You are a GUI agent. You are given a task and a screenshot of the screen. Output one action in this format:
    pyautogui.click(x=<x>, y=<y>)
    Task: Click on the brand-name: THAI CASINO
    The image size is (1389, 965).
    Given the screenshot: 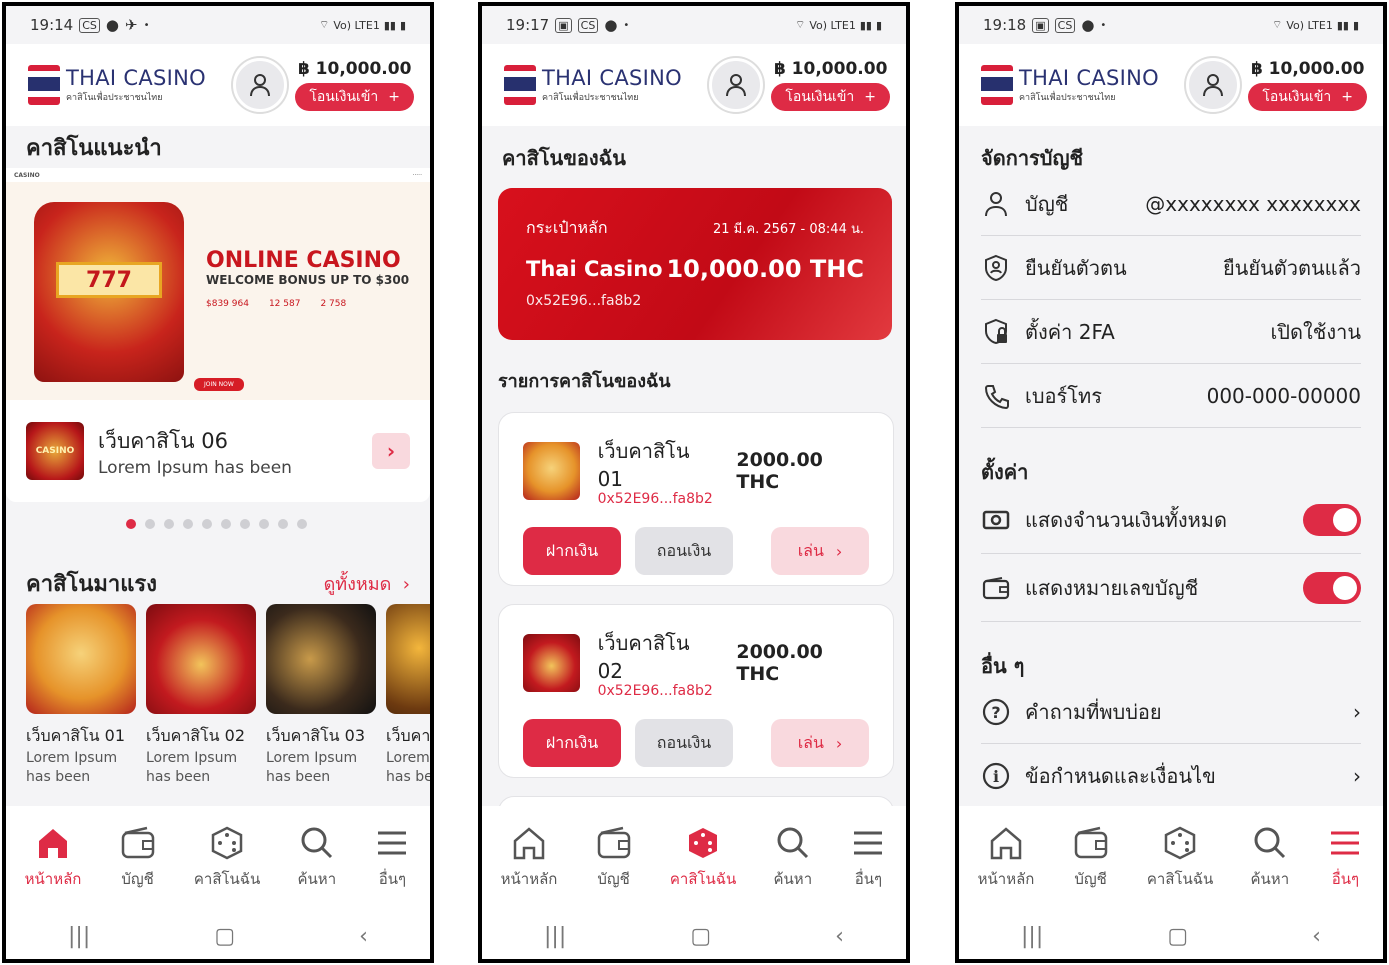 What is the action you would take?
    pyautogui.click(x=1089, y=78)
    